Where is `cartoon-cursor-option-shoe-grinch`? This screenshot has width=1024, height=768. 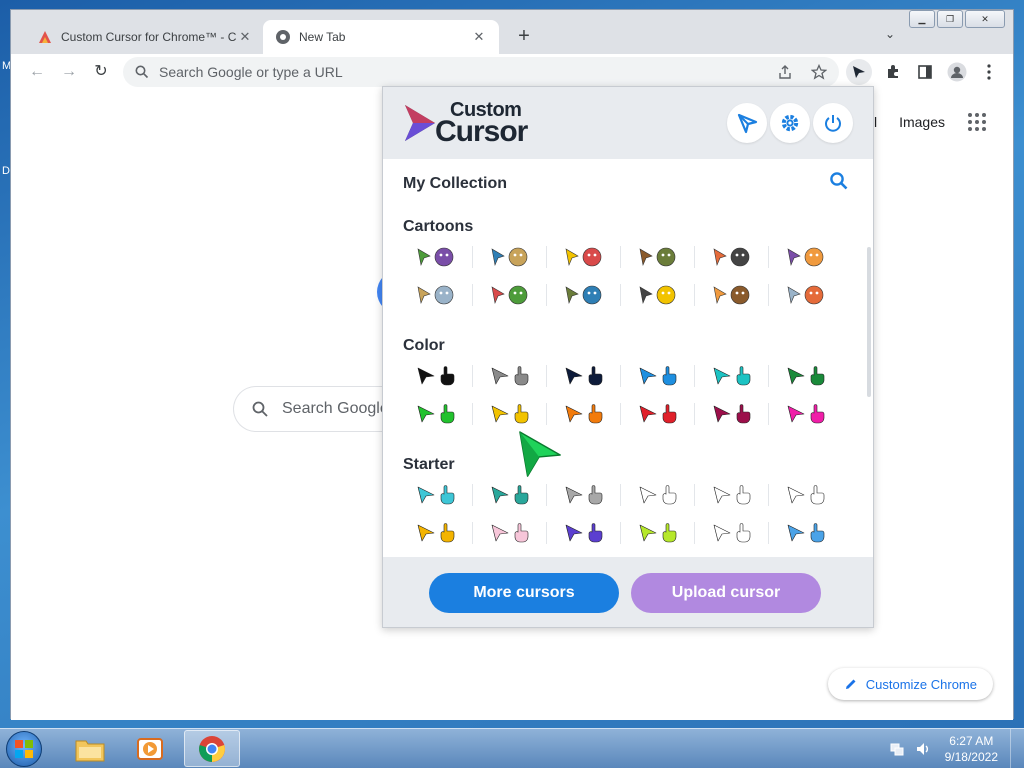
cartoon-cursor-option-shoe-grinch is located at coordinates (806, 295).